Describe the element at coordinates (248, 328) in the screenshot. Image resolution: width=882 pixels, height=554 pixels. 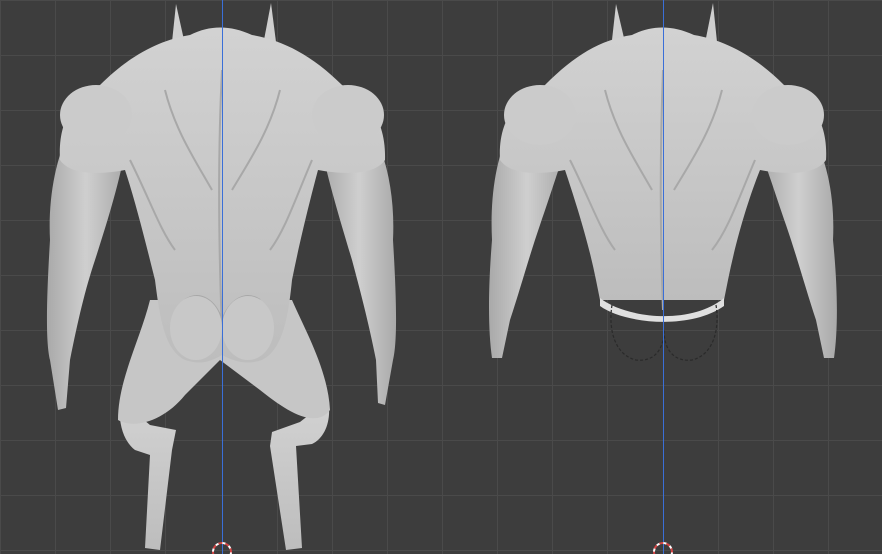
I see `right-glute` at that location.